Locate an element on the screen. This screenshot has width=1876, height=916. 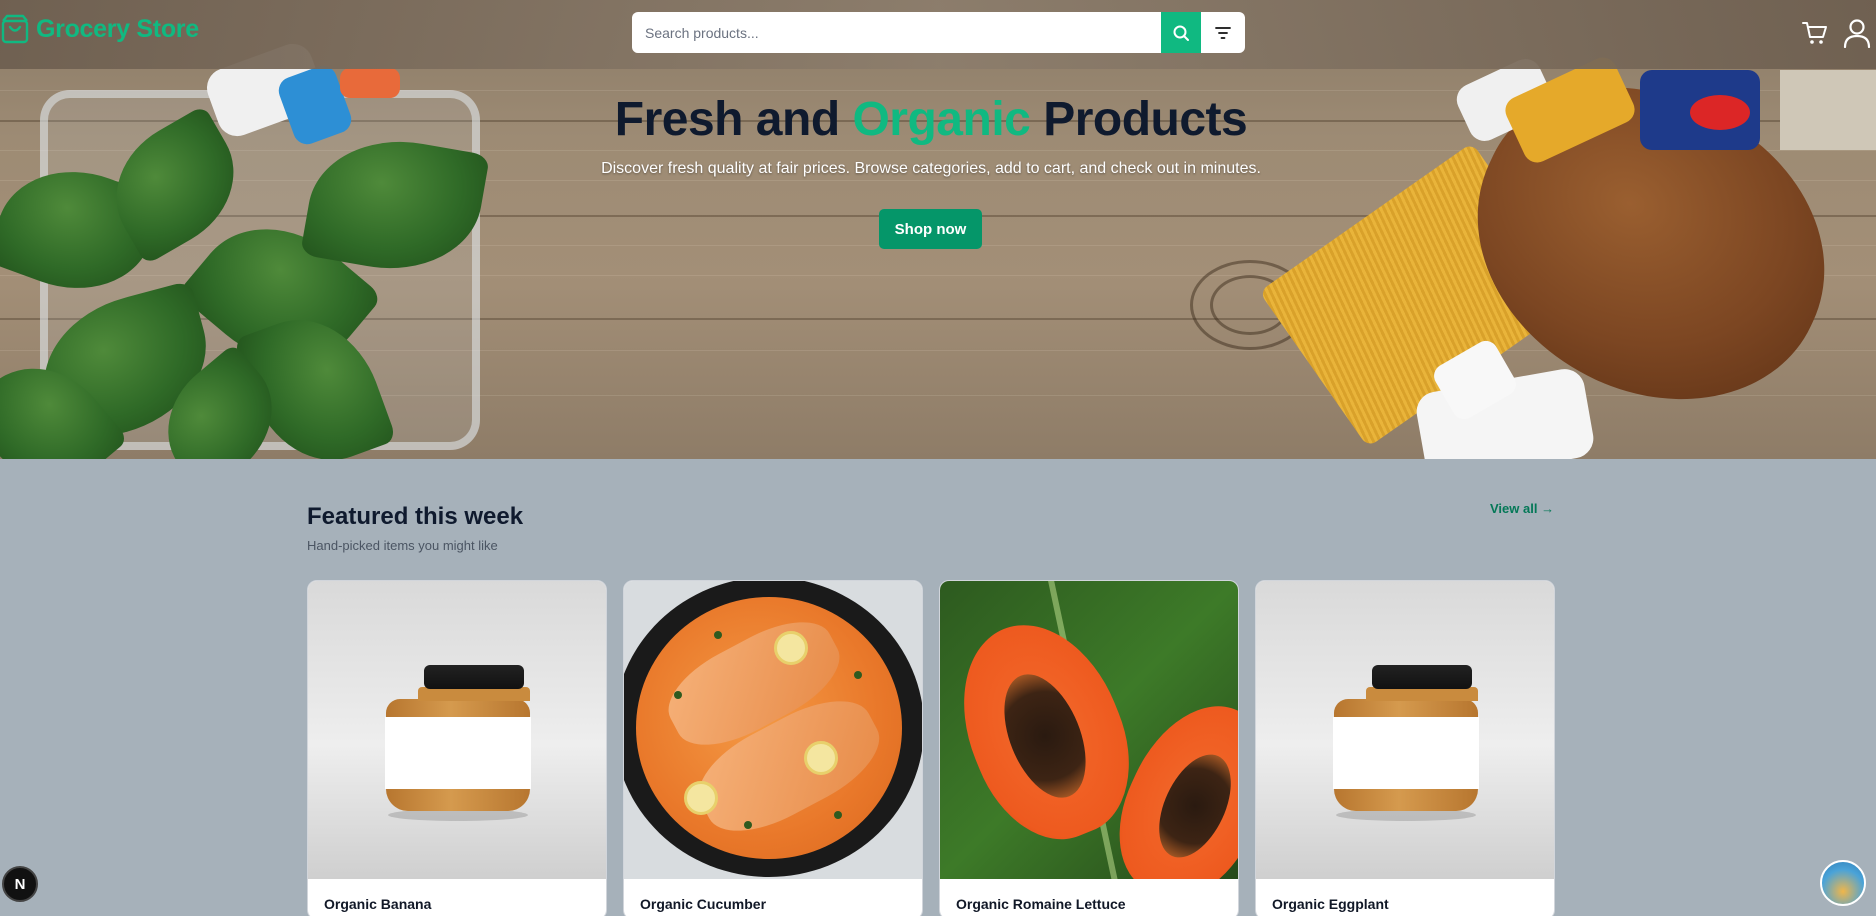
product-card: Organic Eggplant is located at coordinates (1405, 748).